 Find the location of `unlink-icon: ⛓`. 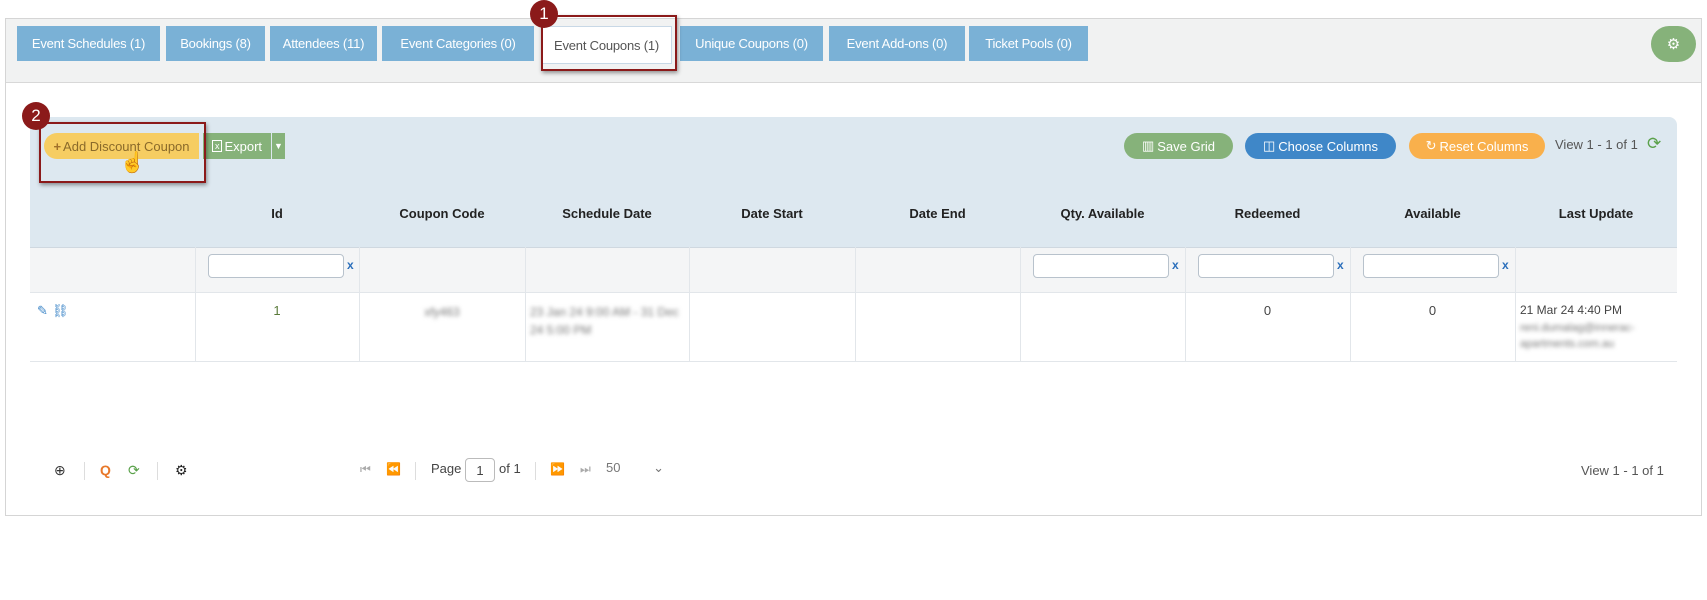

unlink-icon: ⛓ is located at coordinates (60, 311).